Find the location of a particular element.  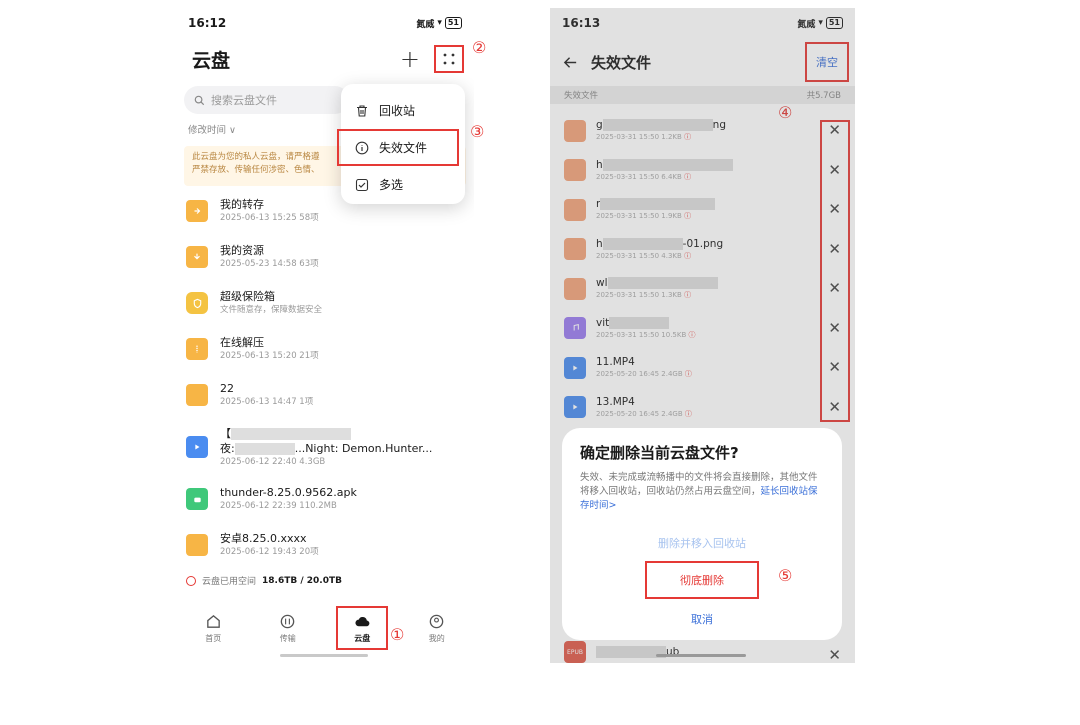

info-icon is located at coordinates (362, 147).